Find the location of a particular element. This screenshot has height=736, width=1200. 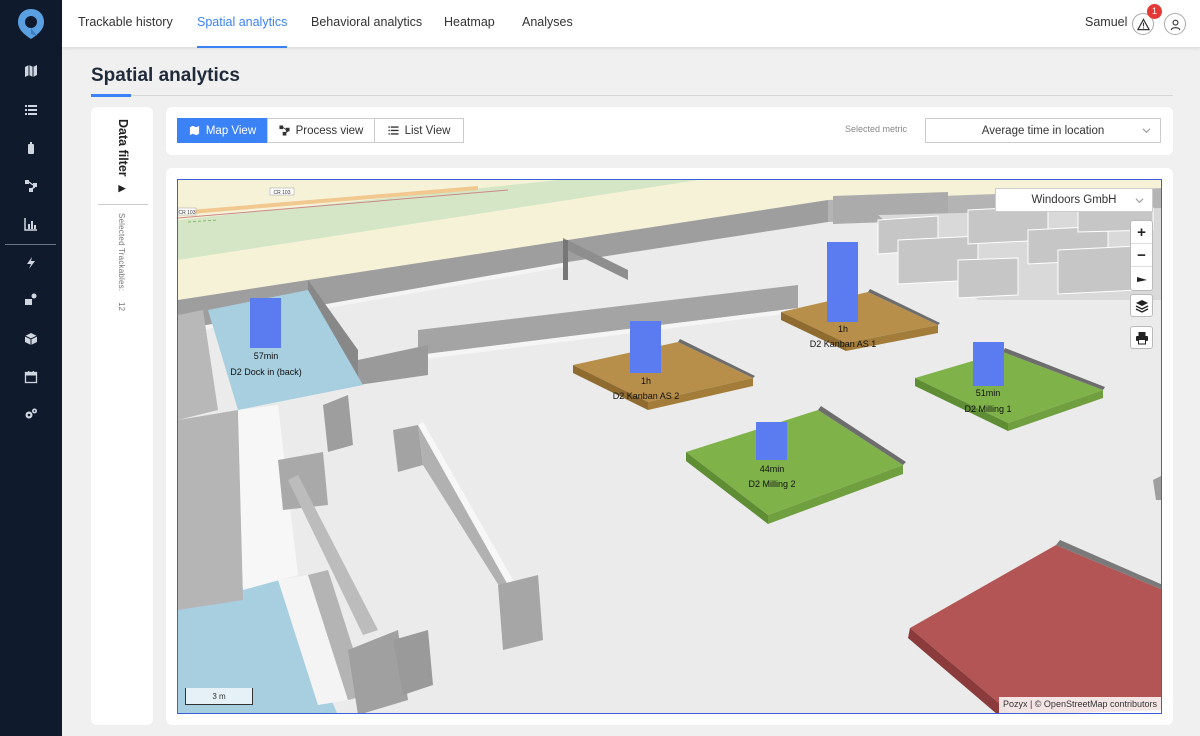

map-attribution: Pozyx | © OpenStreetMap contributors is located at coordinates (1079, 705).